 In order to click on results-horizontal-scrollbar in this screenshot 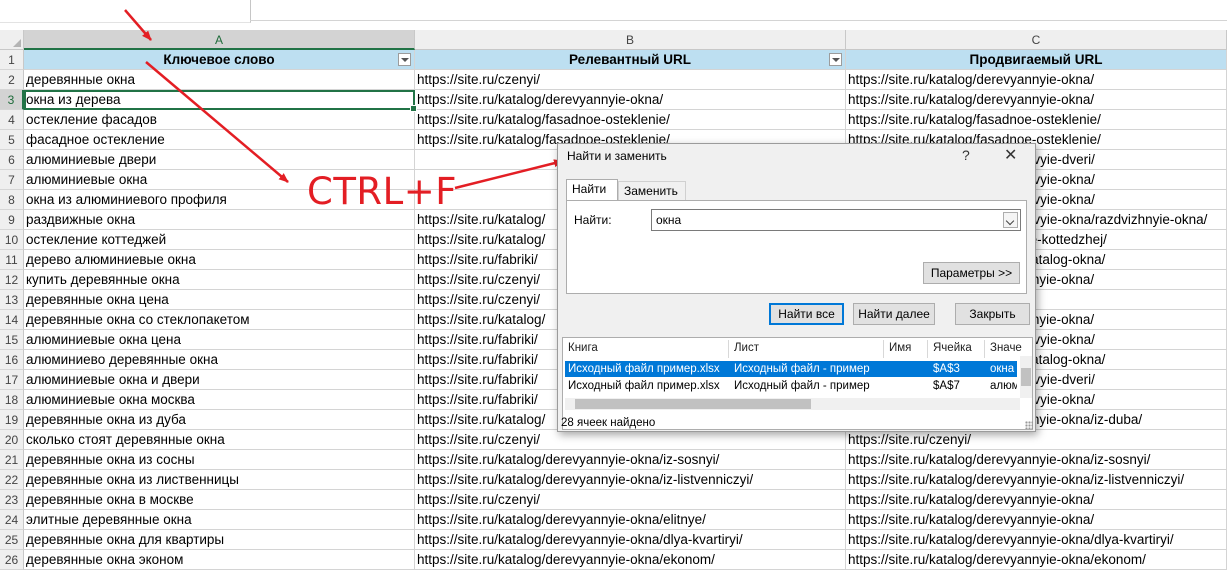, I will do `click(792, 404)`.